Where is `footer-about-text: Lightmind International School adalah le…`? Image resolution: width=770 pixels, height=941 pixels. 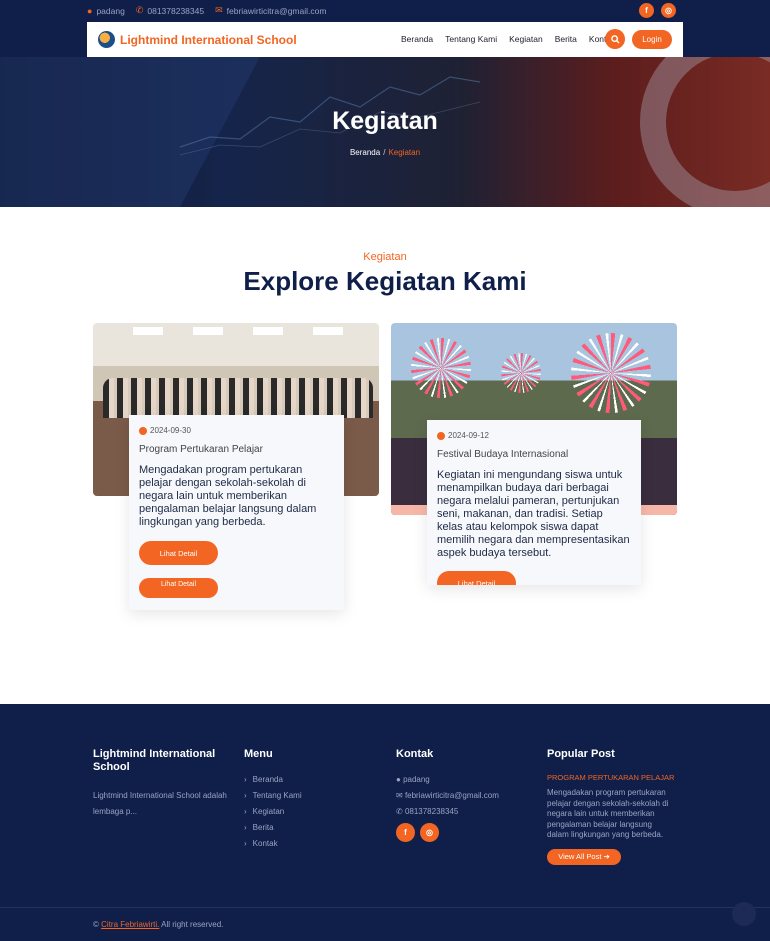 footer-about-text: Lightmind International School adalah le… is located at coordinates (160, 803).